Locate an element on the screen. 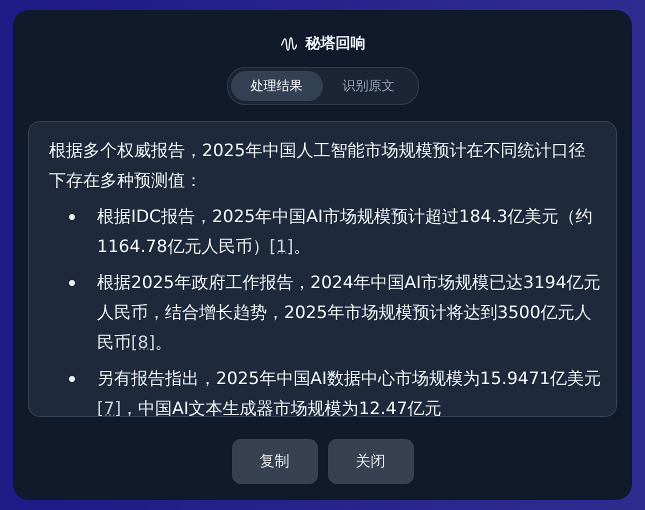 The image size is (645, 510). tab: 识别原文 is located at coordinates (368, 86).